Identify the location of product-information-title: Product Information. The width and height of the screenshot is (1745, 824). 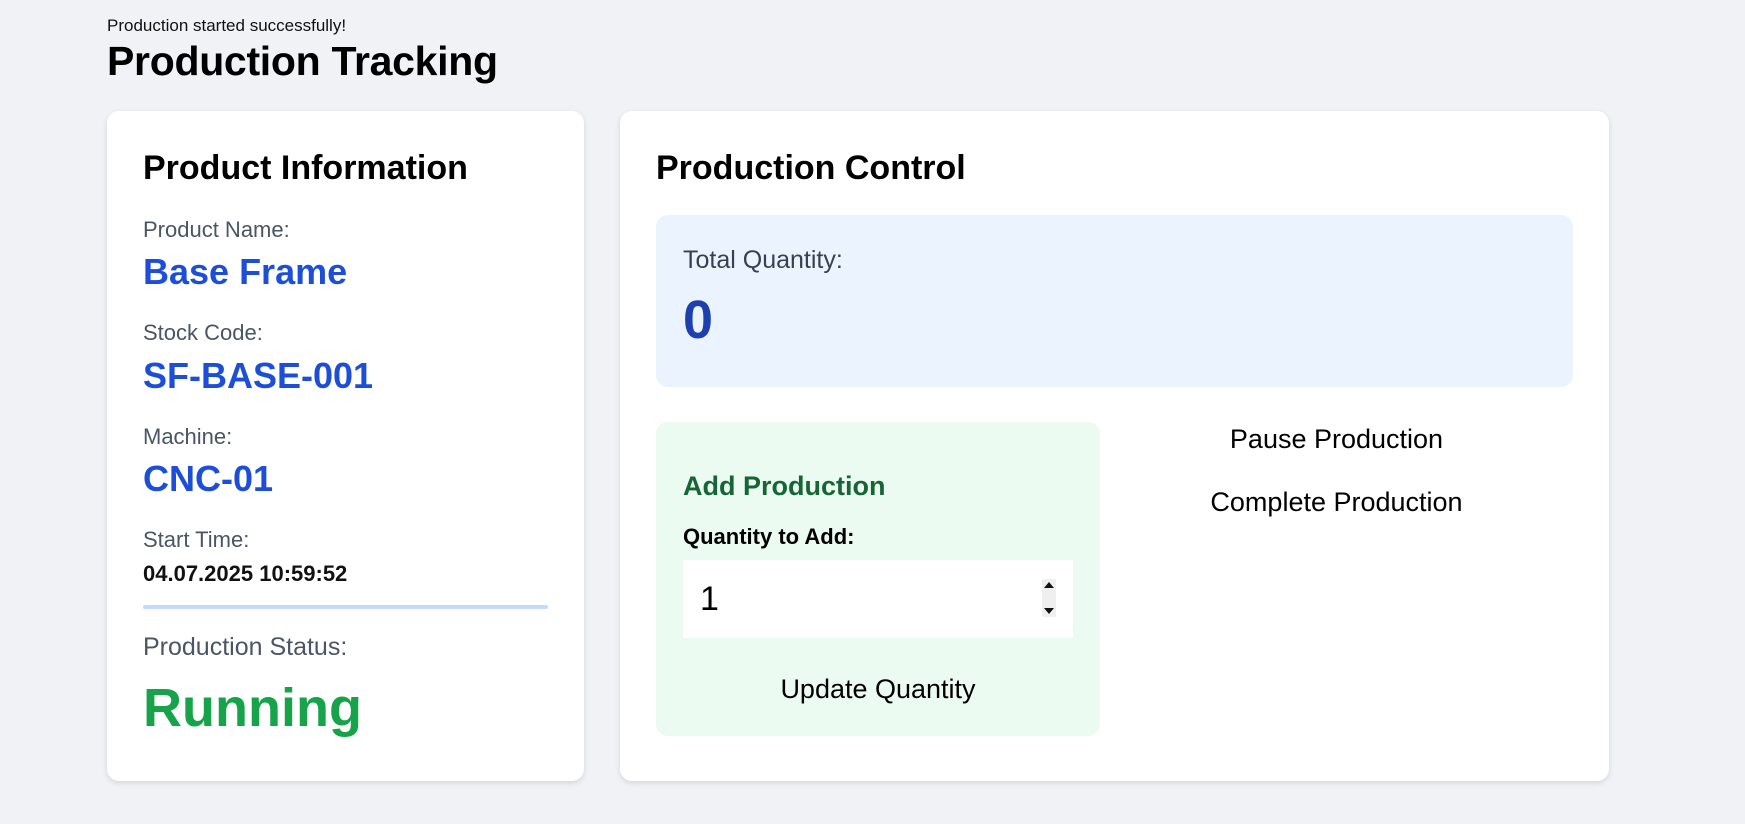
(305, 168).